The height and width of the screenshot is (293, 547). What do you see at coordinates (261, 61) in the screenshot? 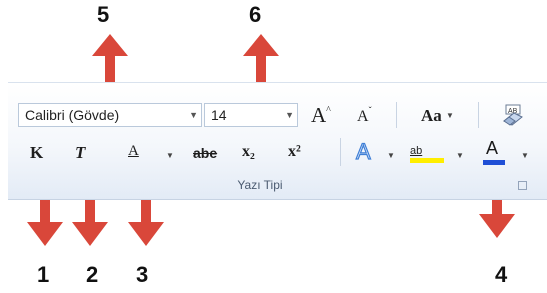
I see `arrow-6-icon` at bounding box center [261, 61].